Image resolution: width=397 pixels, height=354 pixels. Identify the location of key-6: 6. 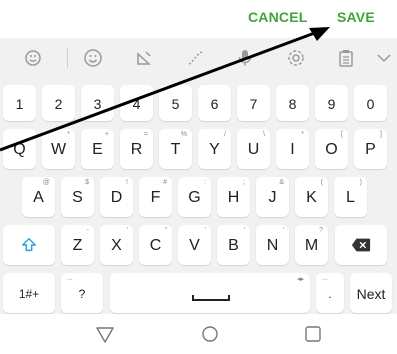
(214, 103).